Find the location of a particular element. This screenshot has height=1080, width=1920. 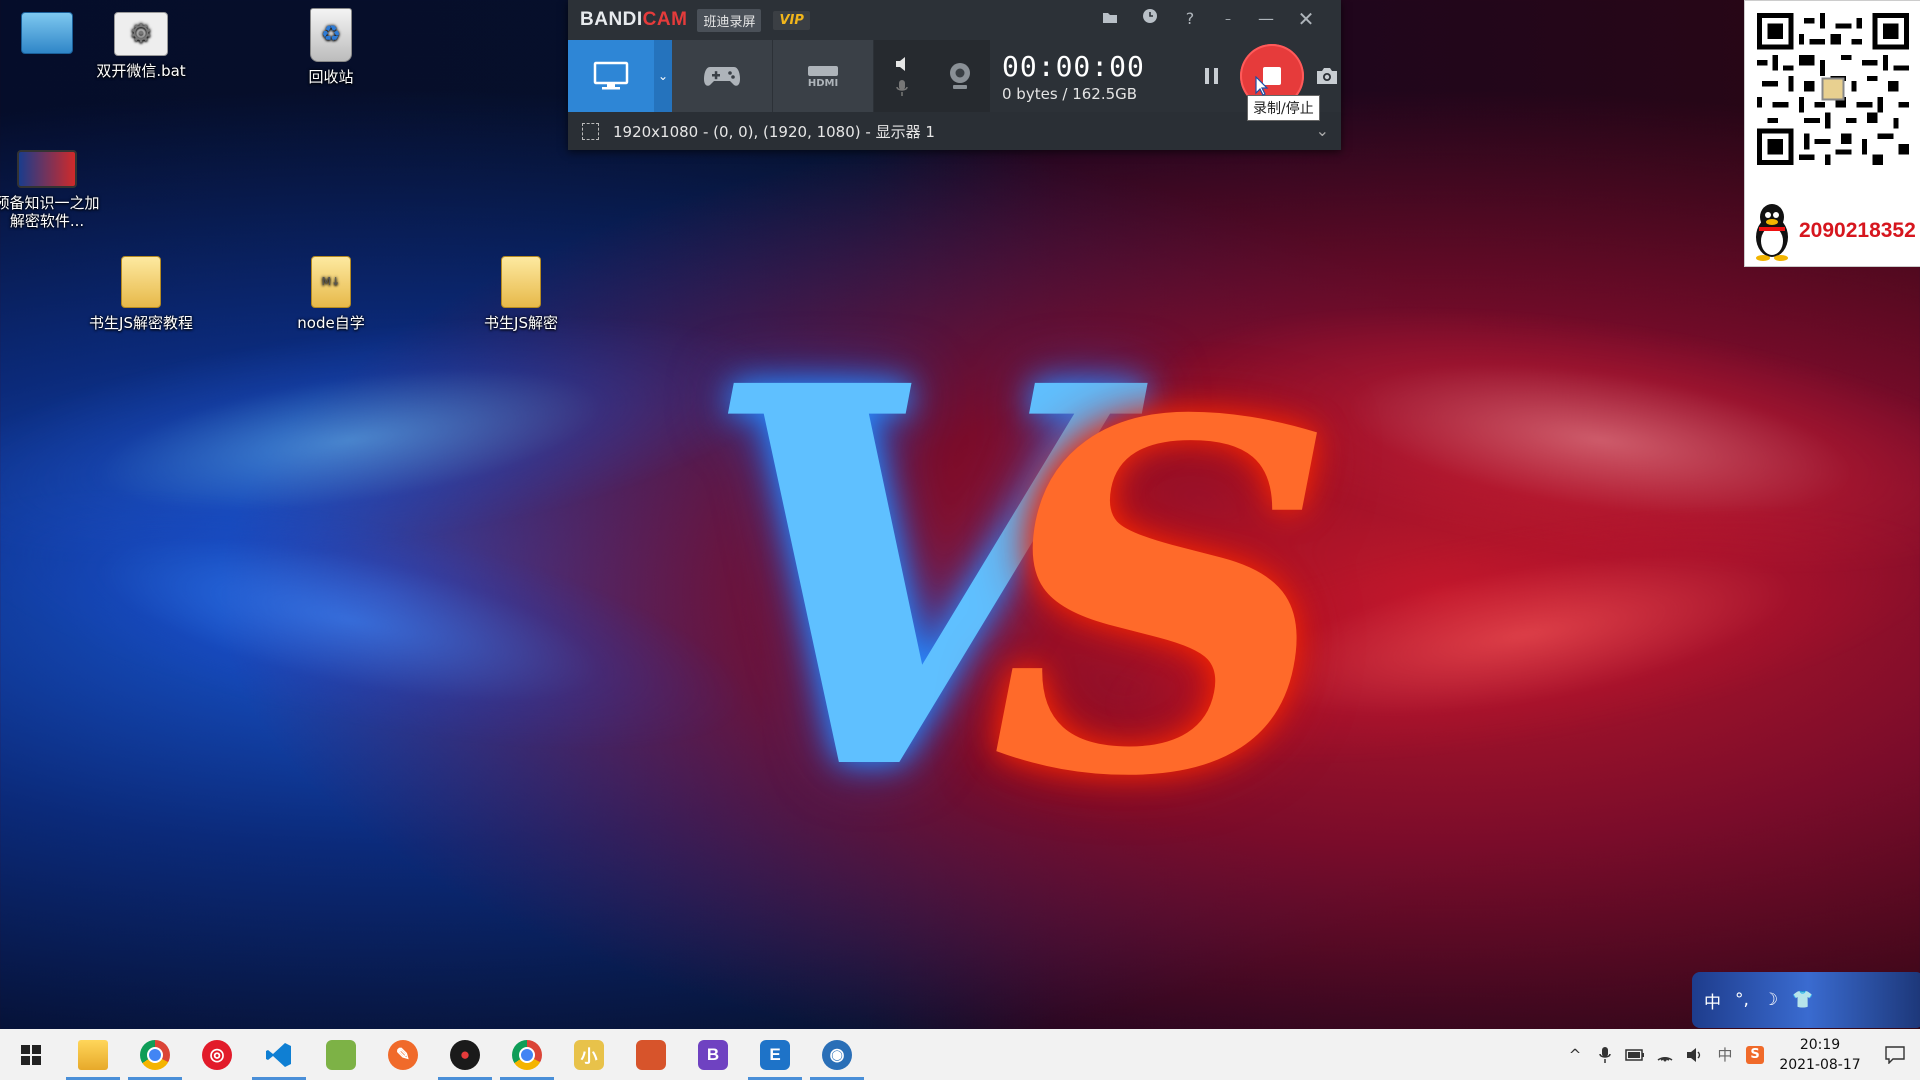

qr-code-image is located at coordinates (1833, 89).